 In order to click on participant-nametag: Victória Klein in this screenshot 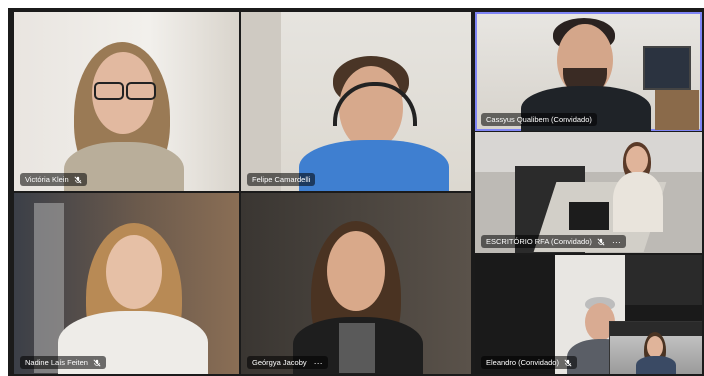, I will do `click(53, 179)`.